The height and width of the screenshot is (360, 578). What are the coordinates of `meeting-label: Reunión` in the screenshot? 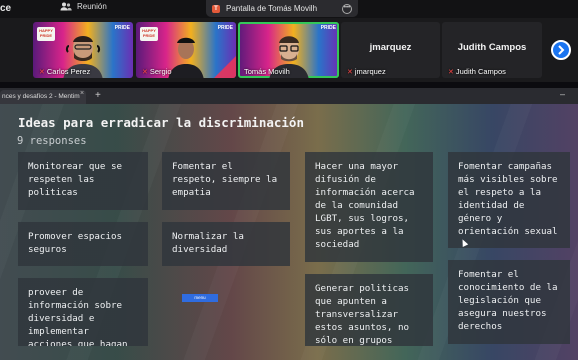 It's located at (92, 6).